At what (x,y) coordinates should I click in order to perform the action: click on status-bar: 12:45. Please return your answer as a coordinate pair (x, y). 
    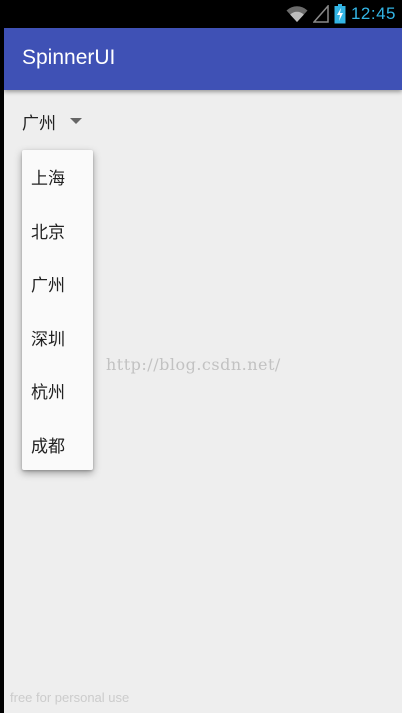
    Looking at the image, I should click on (201, 14).